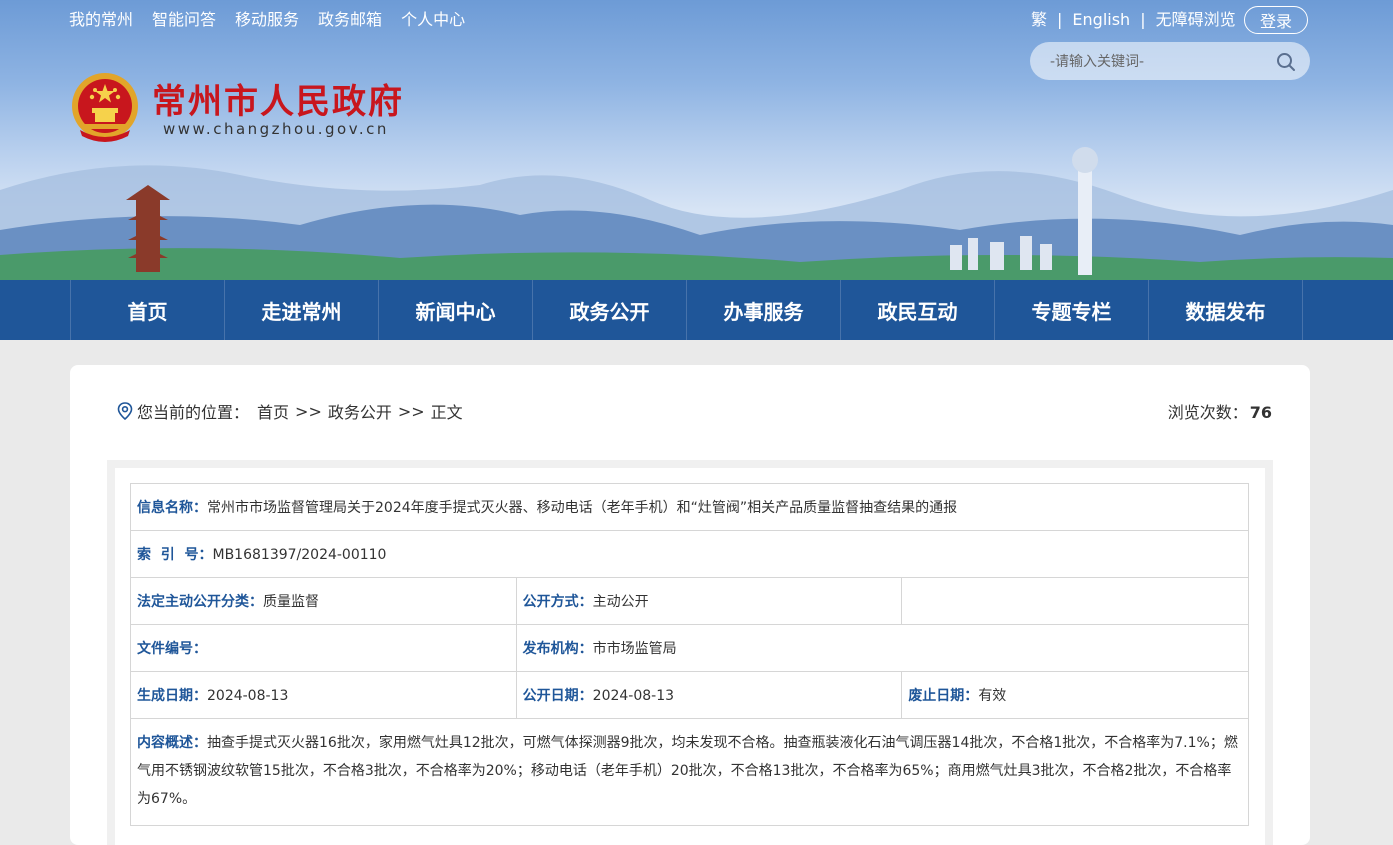 The height and width of the screenshot is (845, 1393). I want to click on main-nav: 首页 走进常州 新闻中心 政务公开 办事服务 政民互动 专题专栏 数据发布, so click(696, 310).